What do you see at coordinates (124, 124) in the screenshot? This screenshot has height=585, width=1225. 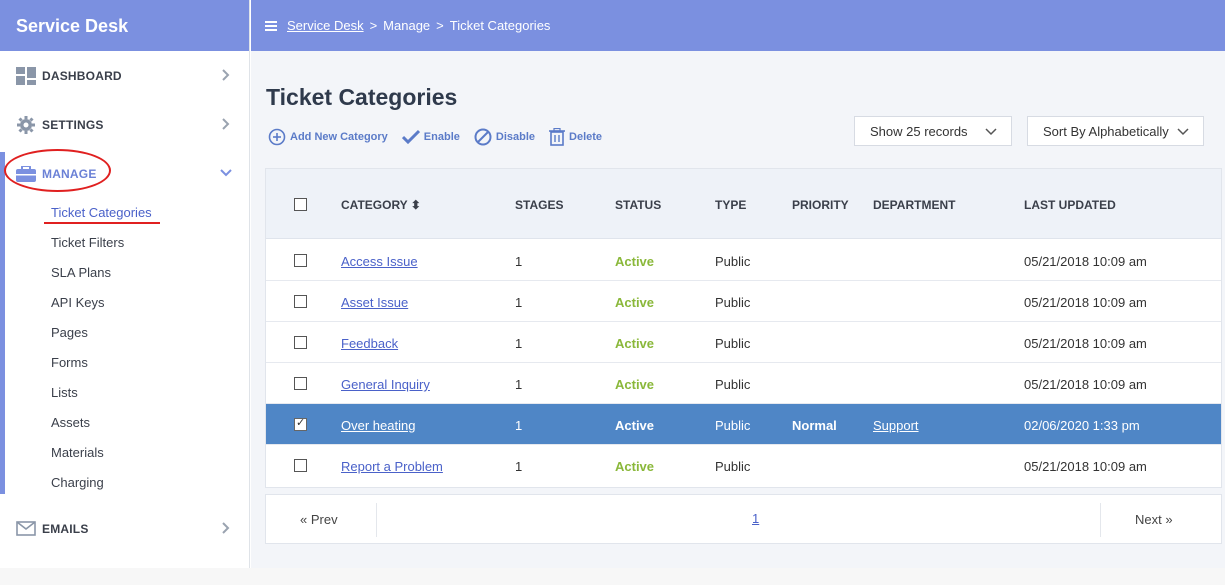 I see `sidebar-item-settings: SETTINGS` at bounding box center [124, 124].